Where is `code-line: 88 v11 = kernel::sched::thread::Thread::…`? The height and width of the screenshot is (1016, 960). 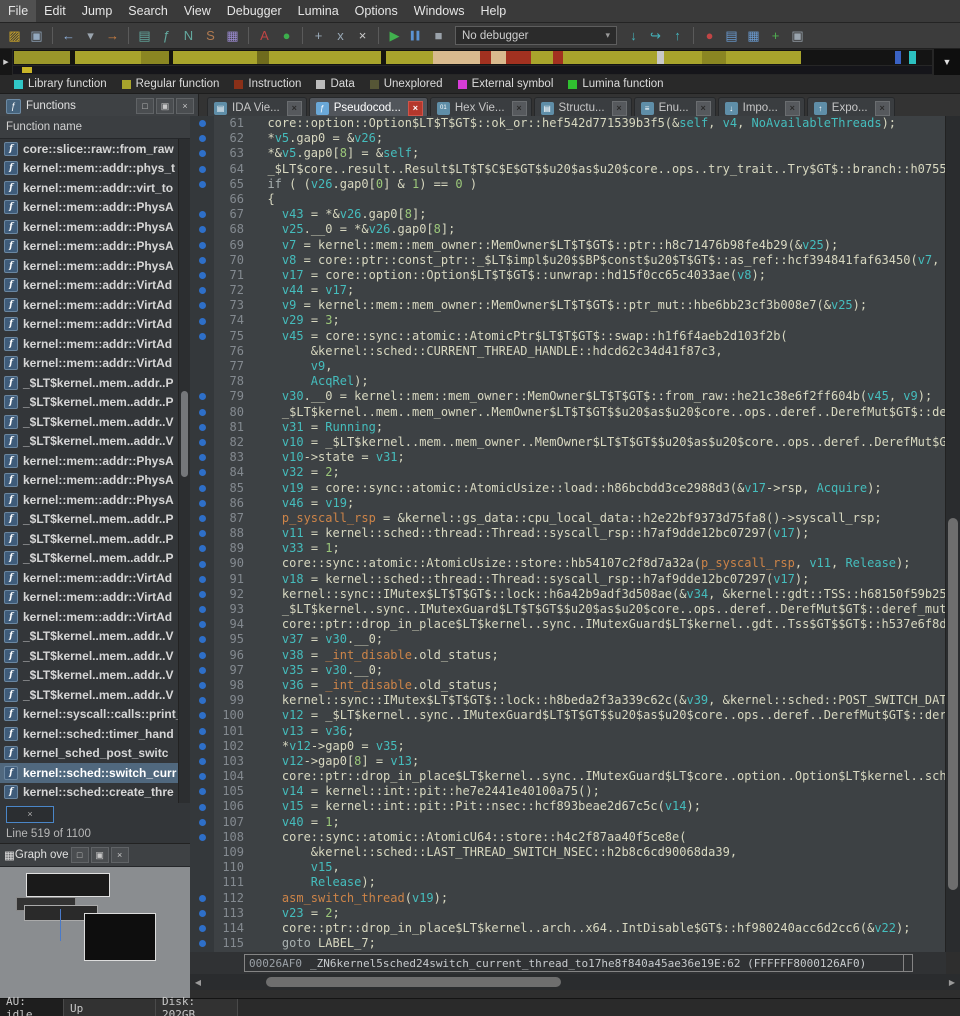
code-line: 88 v11 = kernel::sched::thread::Thread::… is located at coordinates (568, 533).